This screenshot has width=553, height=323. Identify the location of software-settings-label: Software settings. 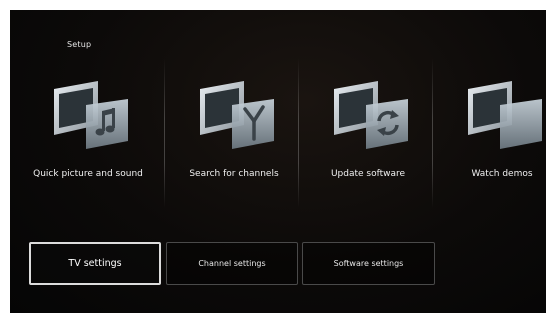
(368, 263).